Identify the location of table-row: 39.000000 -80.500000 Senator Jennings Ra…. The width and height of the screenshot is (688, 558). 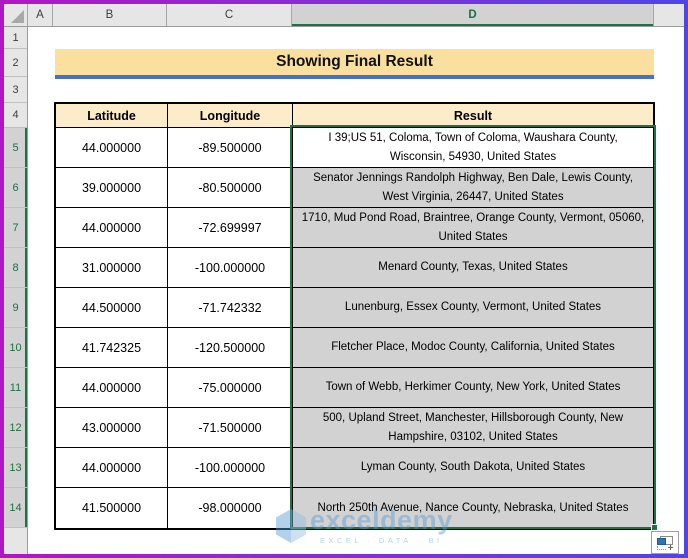
(354, 188).